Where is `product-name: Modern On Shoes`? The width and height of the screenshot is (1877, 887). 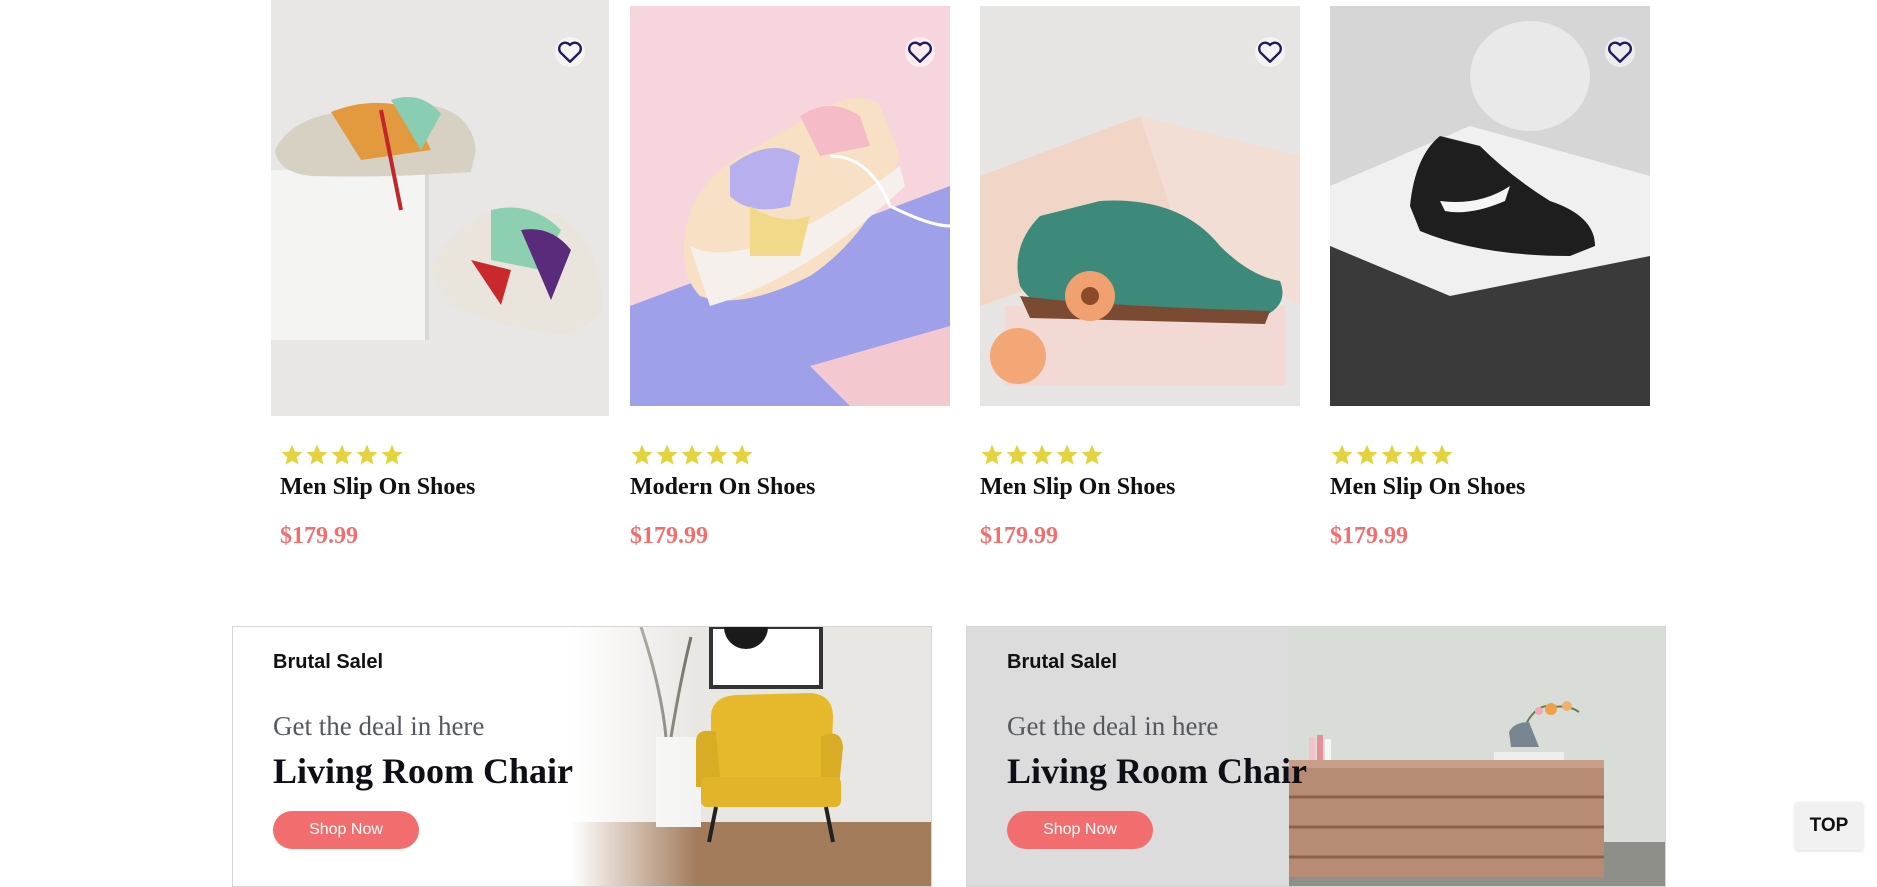 product-name: Modern On Shoes is located at coordinates (722, 487).